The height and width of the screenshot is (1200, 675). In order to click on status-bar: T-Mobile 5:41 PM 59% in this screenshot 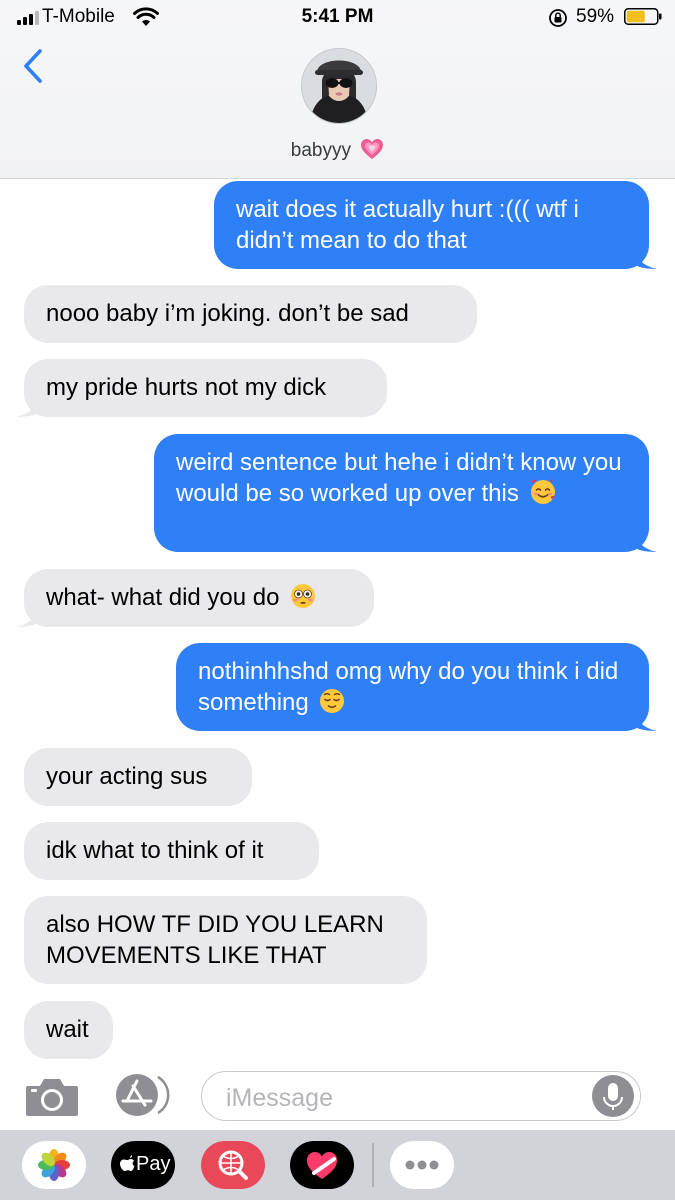, I will do `click(337, 18)`.